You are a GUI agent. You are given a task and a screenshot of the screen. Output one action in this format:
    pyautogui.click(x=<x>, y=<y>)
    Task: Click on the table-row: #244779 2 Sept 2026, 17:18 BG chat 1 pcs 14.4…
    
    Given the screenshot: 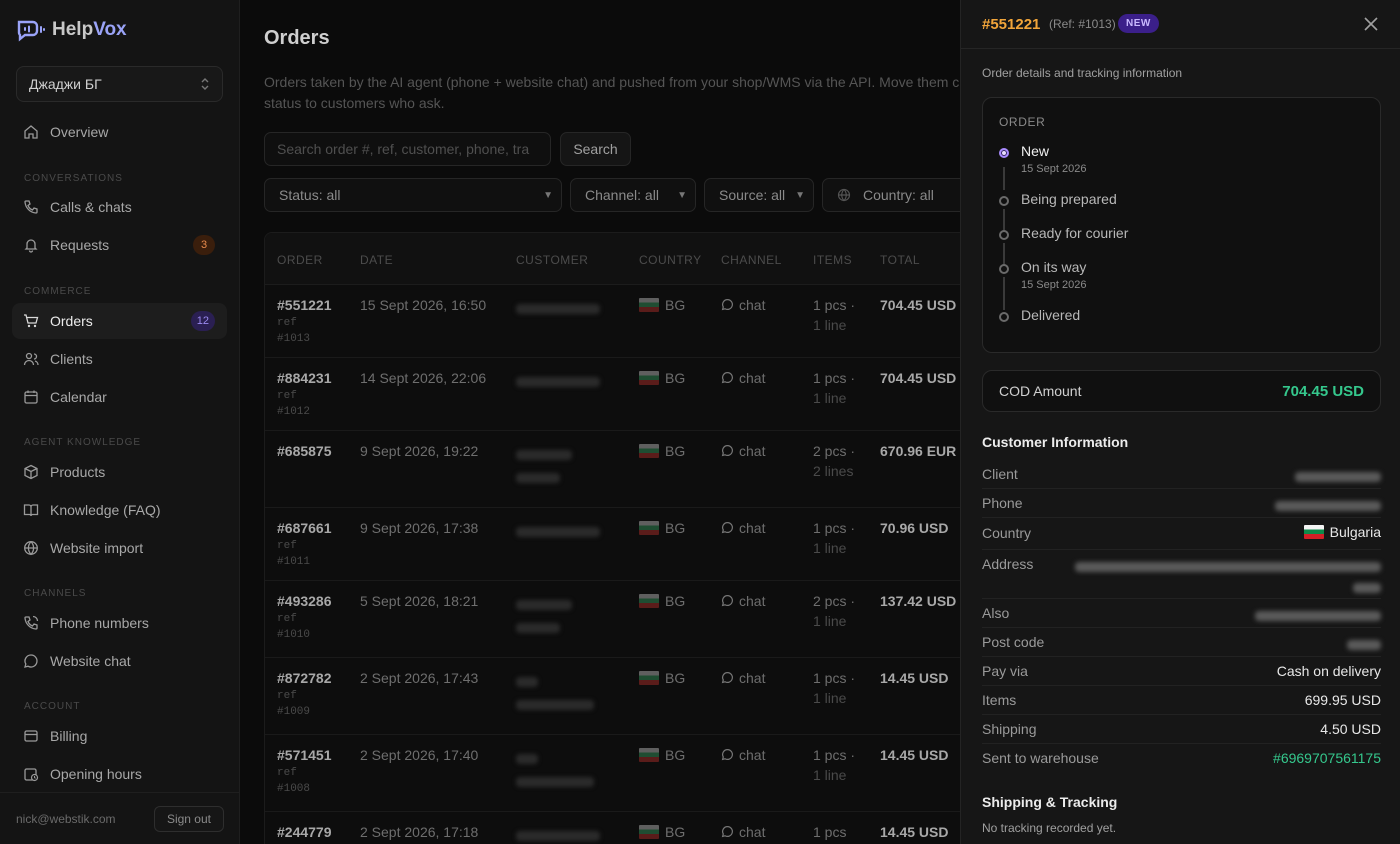 What is the action you would take?
    pyautogui.click(x=612, y=828)
    